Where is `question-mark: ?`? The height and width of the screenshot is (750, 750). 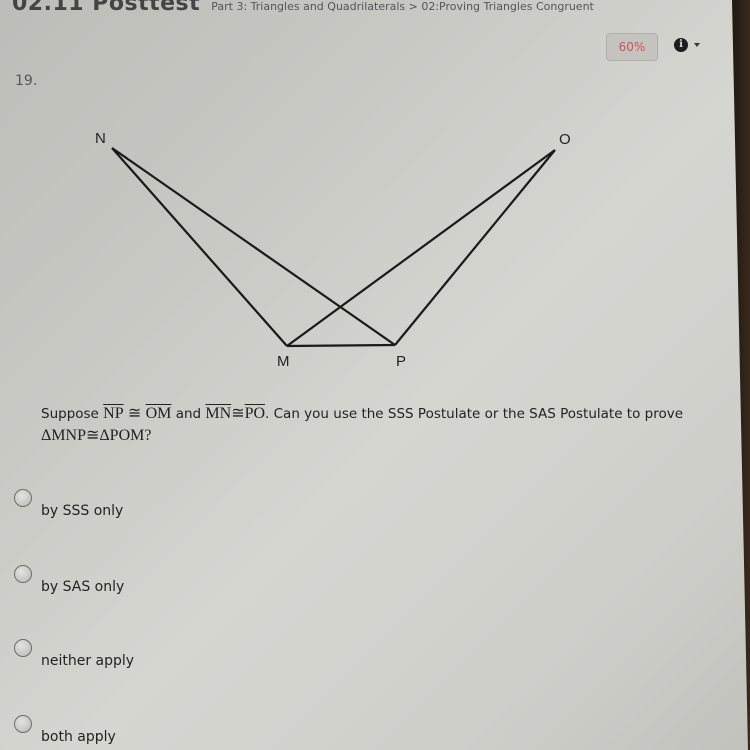 question-mark: ? is located at coordinates (148, 435).